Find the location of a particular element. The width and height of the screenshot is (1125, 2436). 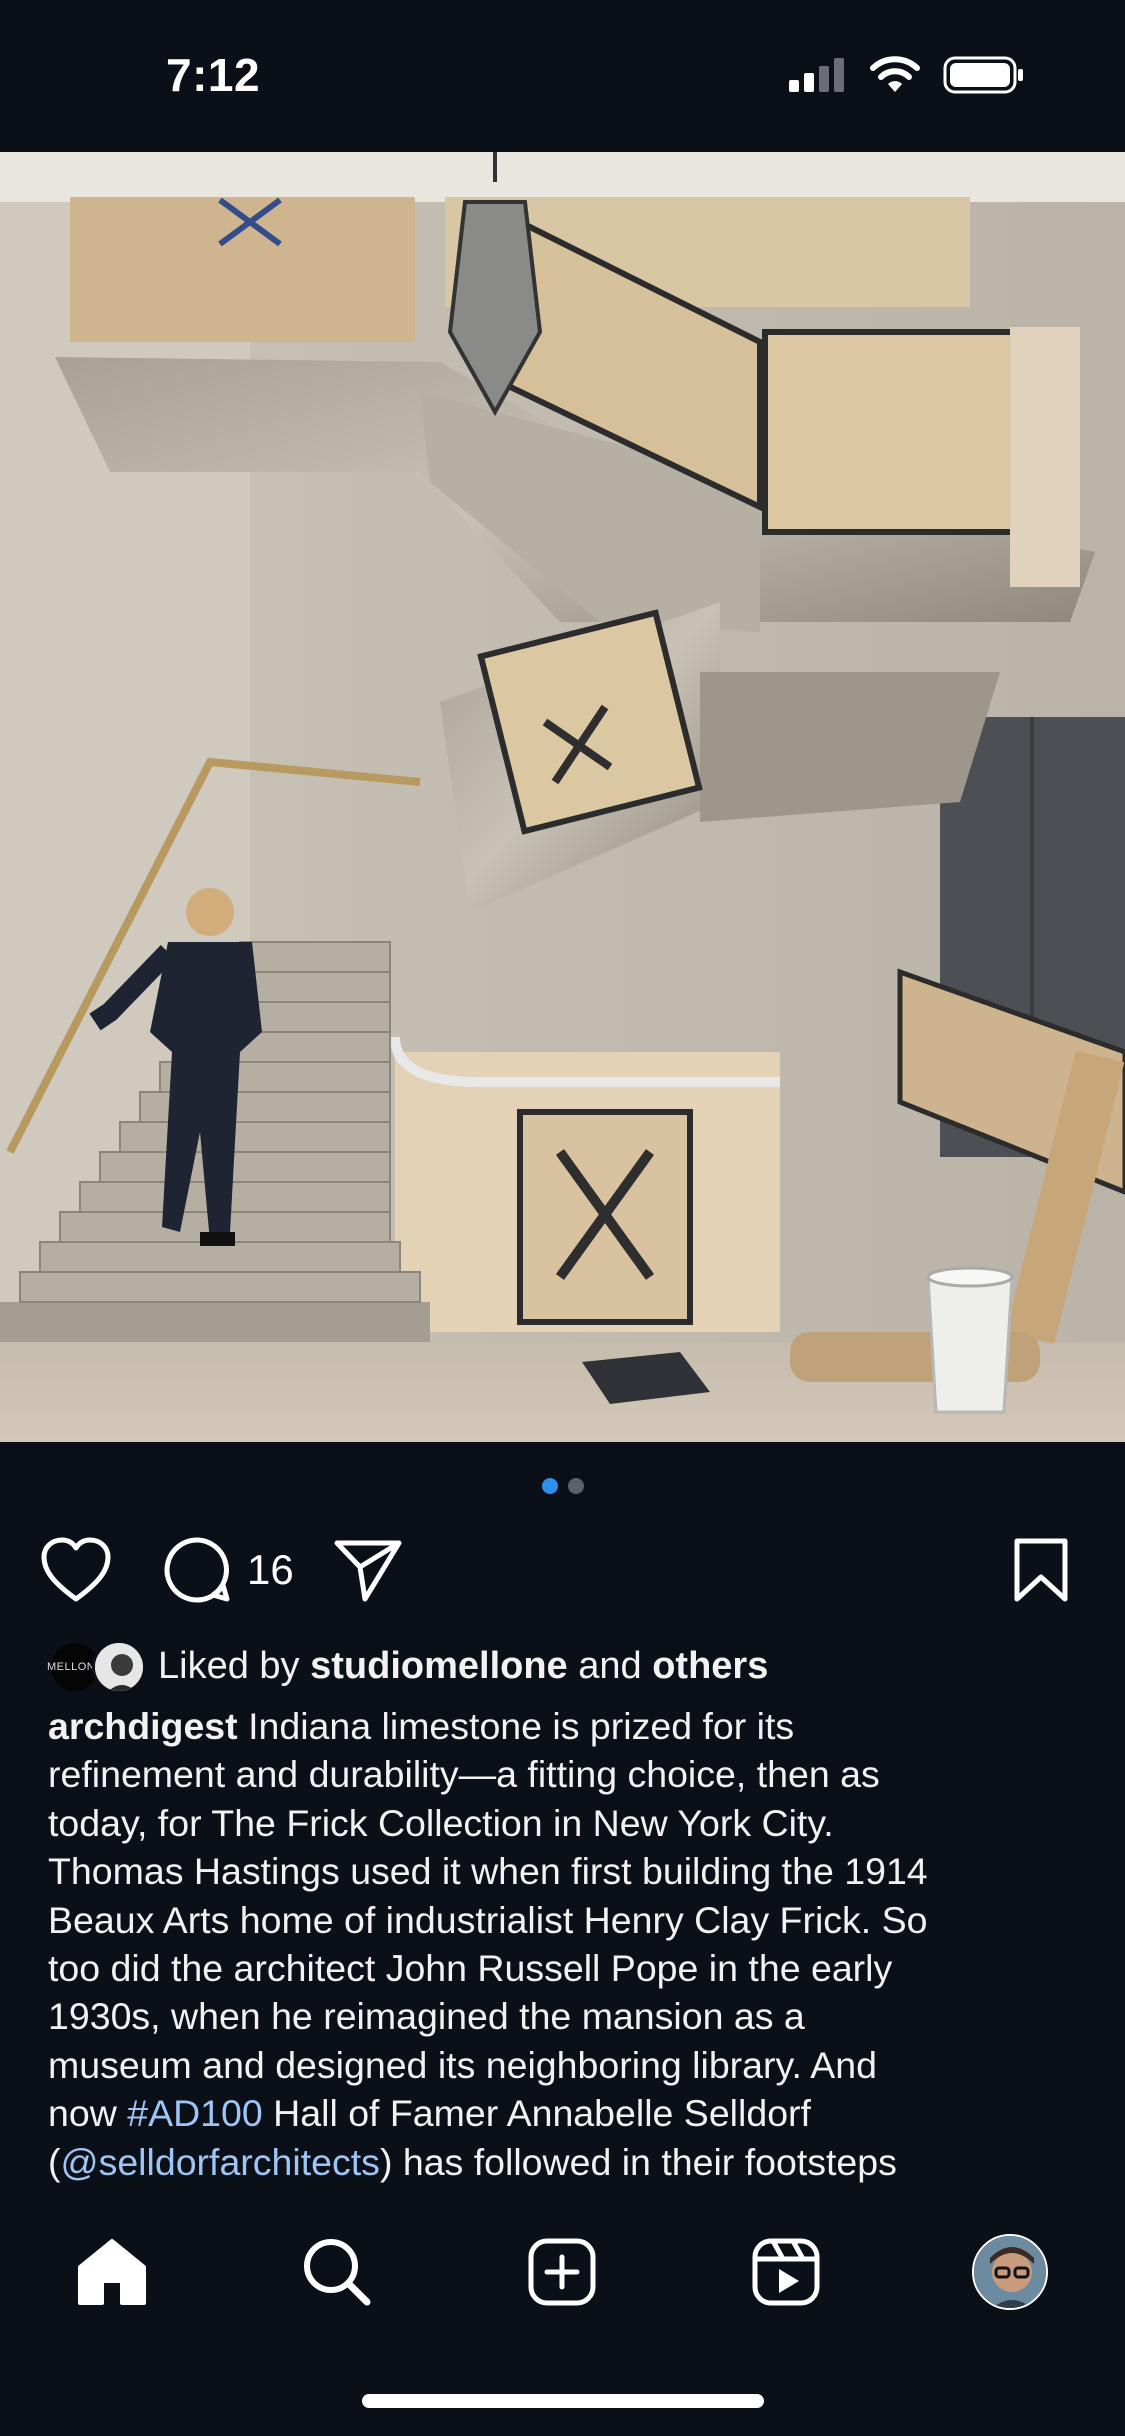

share-button is located at coordinates (368, 1570).